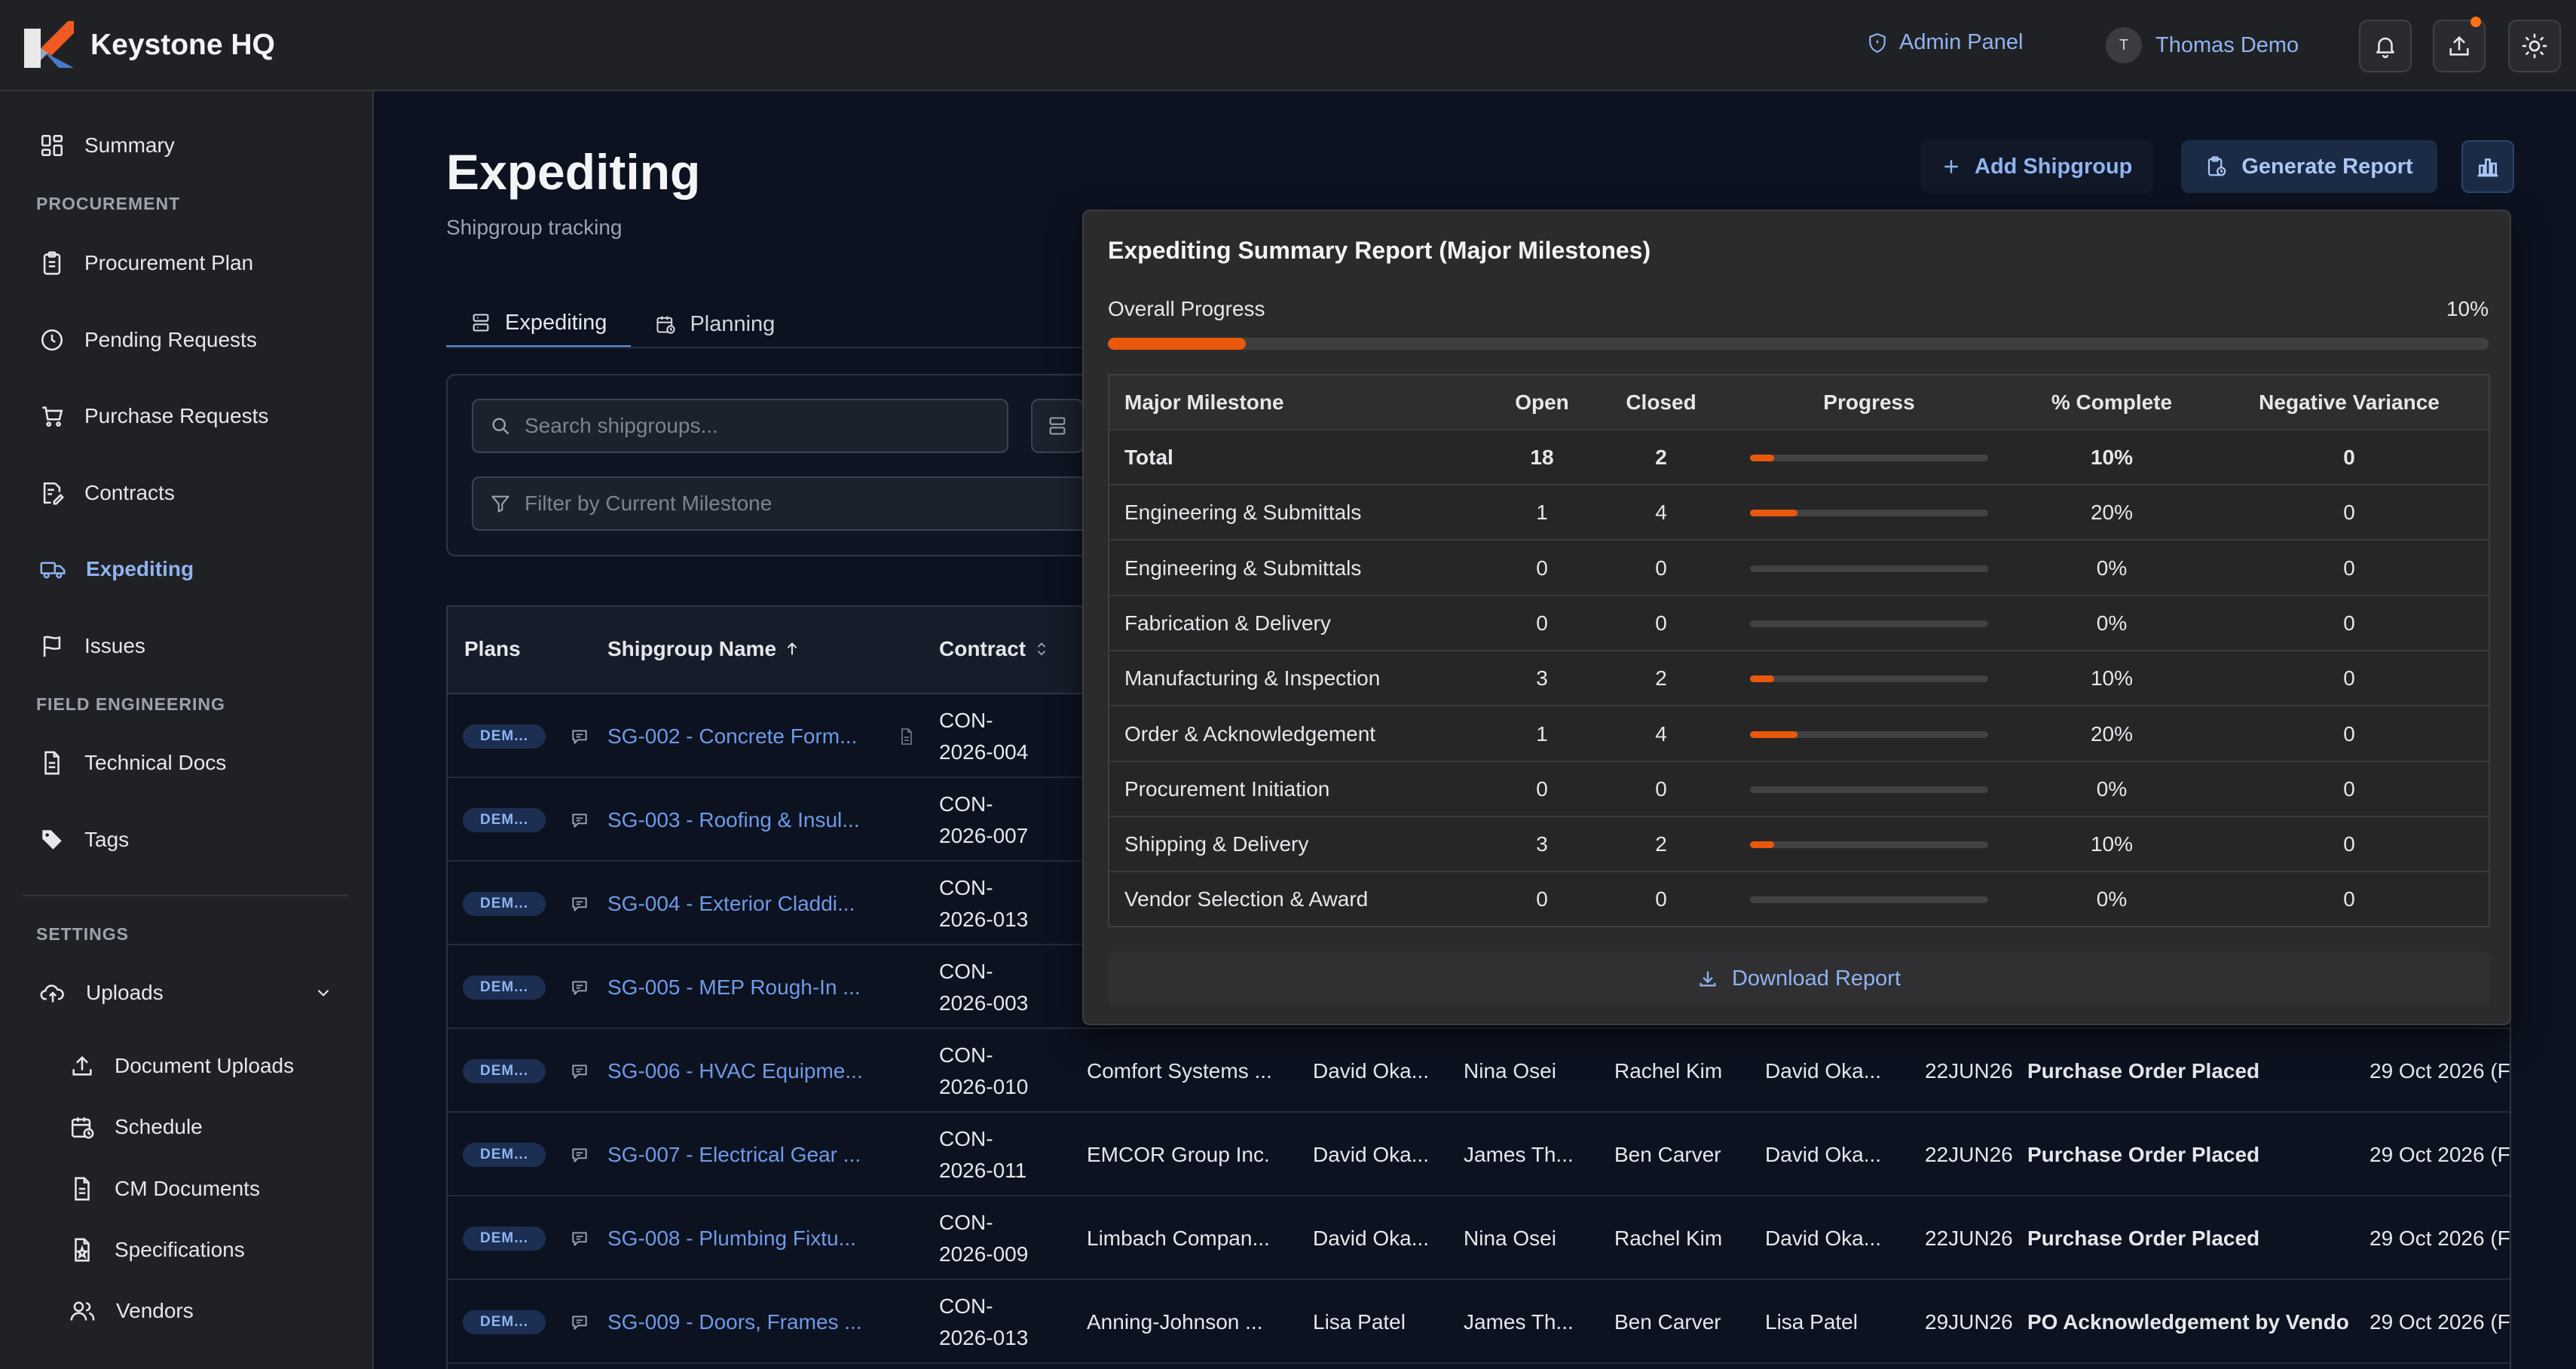 This screenshot has width=2576, height=1369. Describe the element at coordinates (116, 569) in the screenshot. I see `sidebar-item-expediting: Expediting` at that location.